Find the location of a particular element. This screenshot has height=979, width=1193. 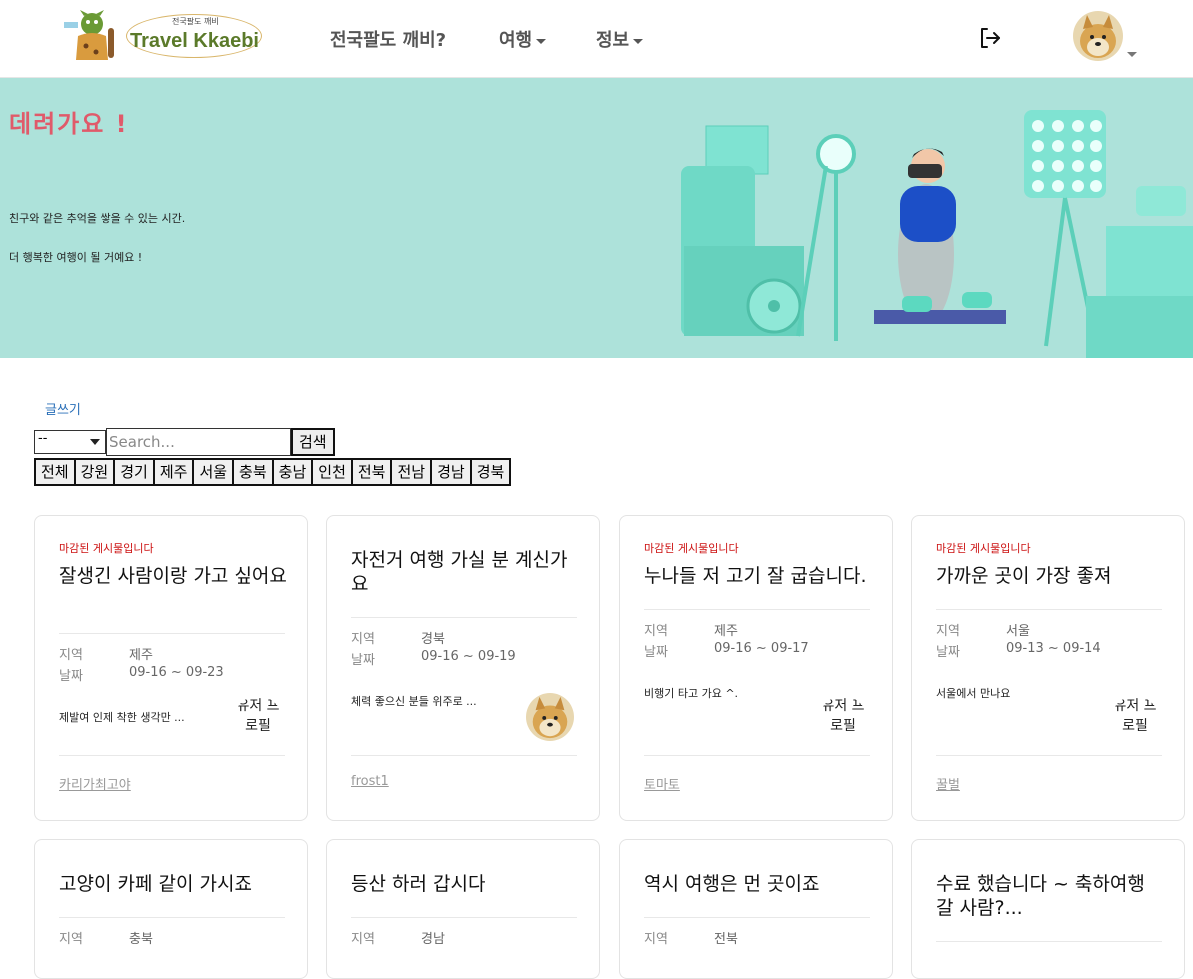

region-button-jeonbuk: 전북 is located at coordinates (371, 472).